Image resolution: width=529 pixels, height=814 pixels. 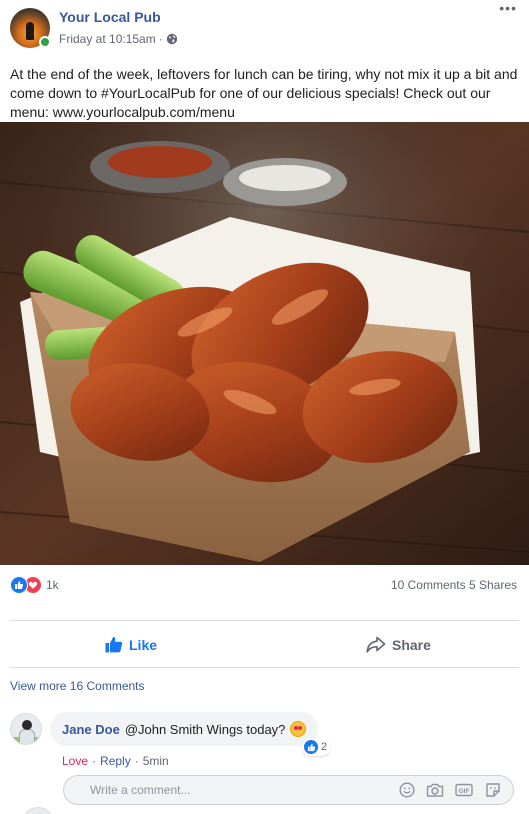 What do you see at coordinates (45, 42) in the screenshot?
I see `online-status-dot` at bounding box center [45, 42].